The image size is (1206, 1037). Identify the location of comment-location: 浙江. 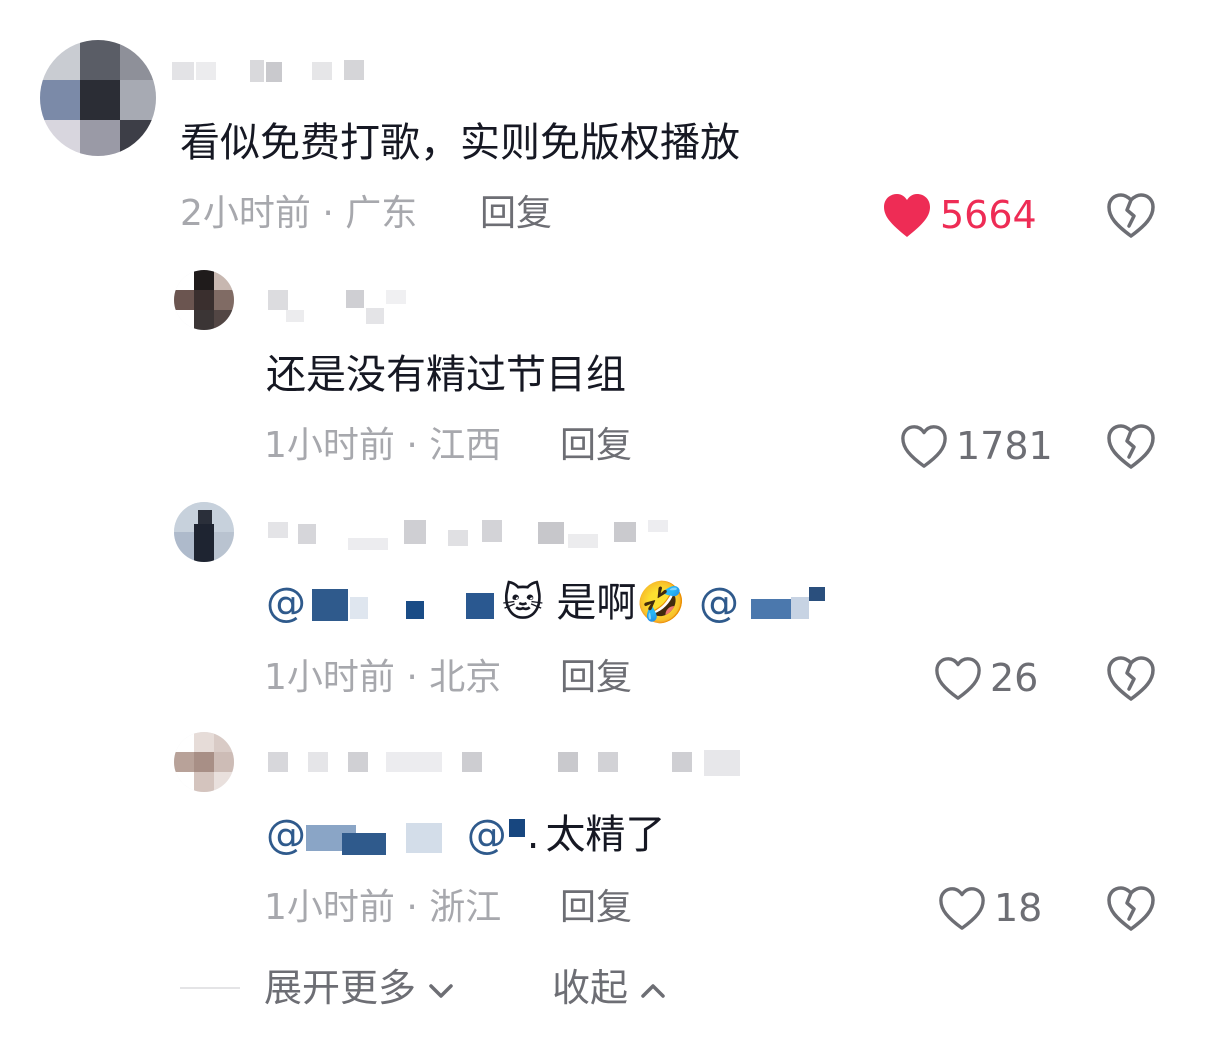
(465, 907).